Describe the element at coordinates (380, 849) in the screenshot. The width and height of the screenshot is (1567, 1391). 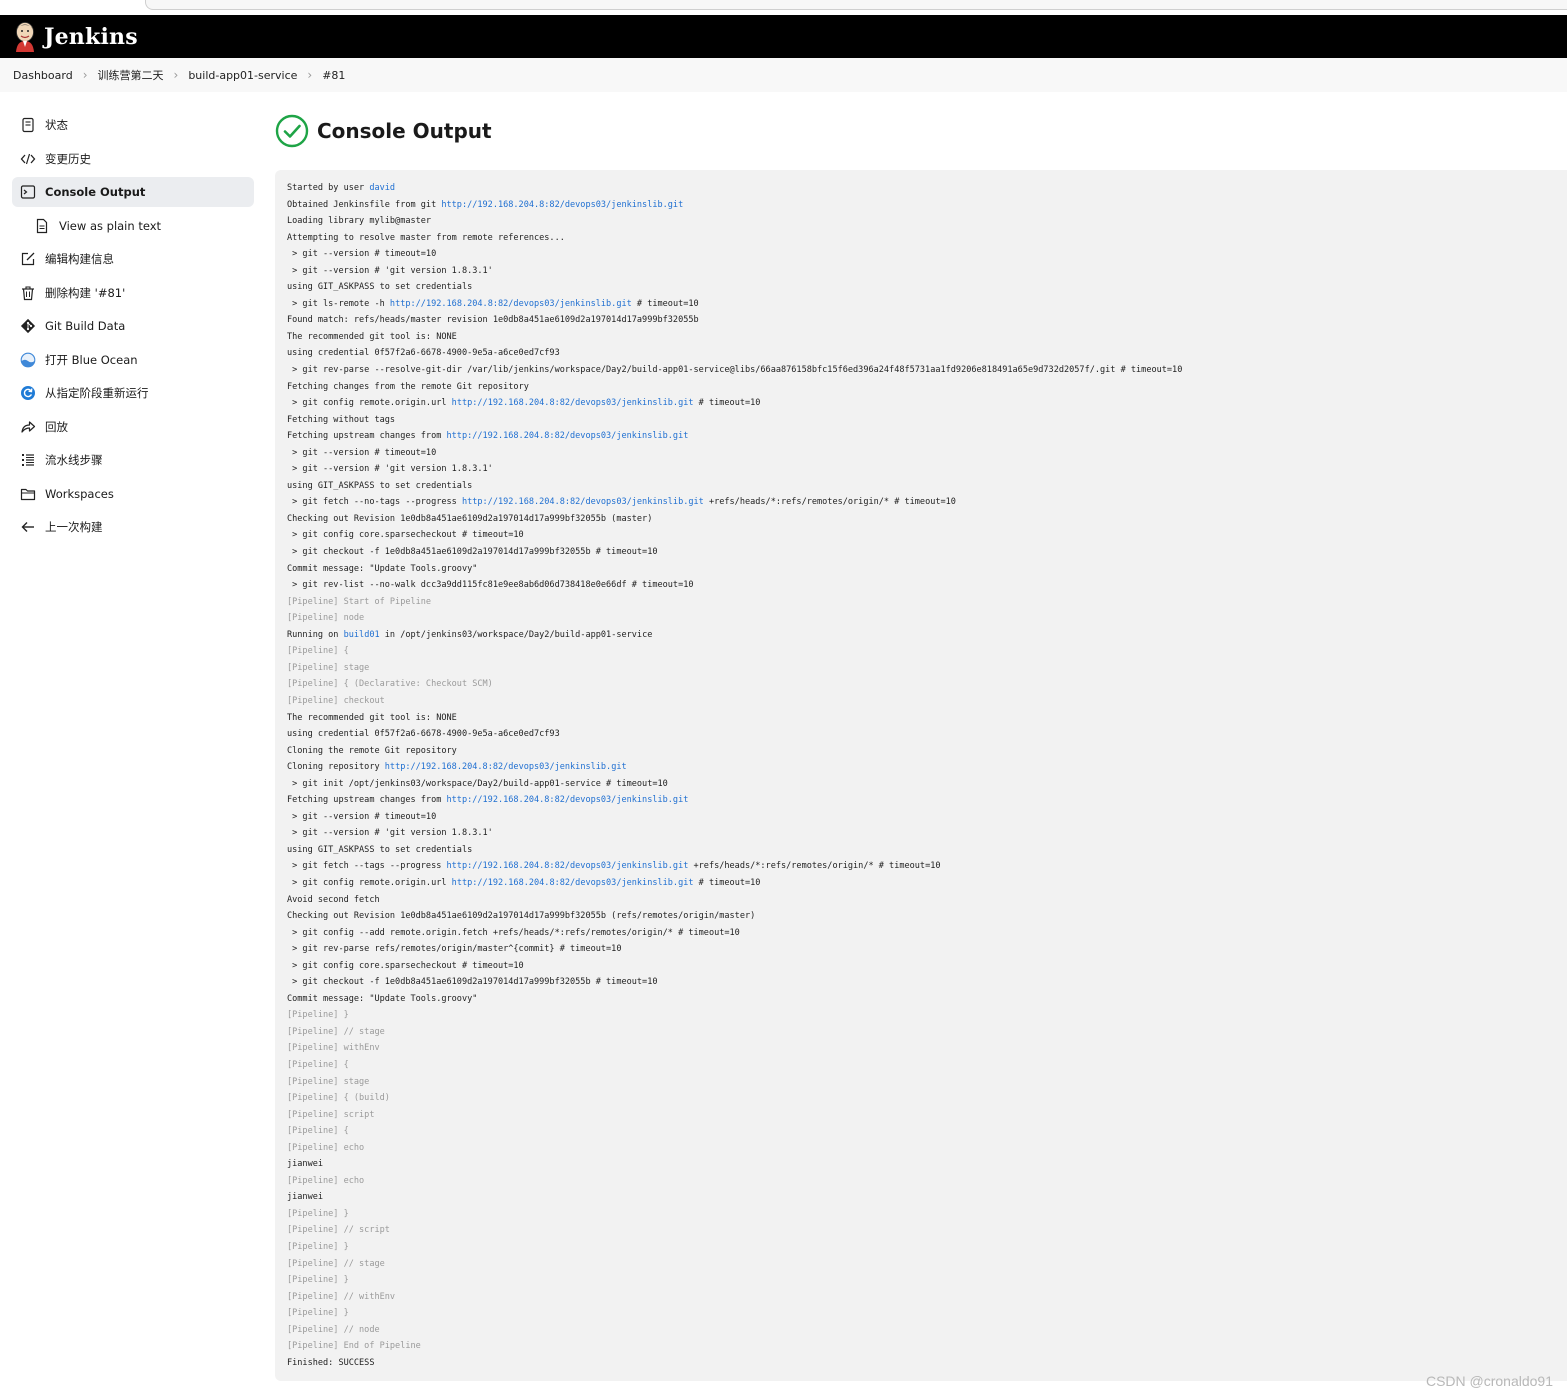
I see `console-line-text: using GIT_ASKPASS to set credentials` at that location.